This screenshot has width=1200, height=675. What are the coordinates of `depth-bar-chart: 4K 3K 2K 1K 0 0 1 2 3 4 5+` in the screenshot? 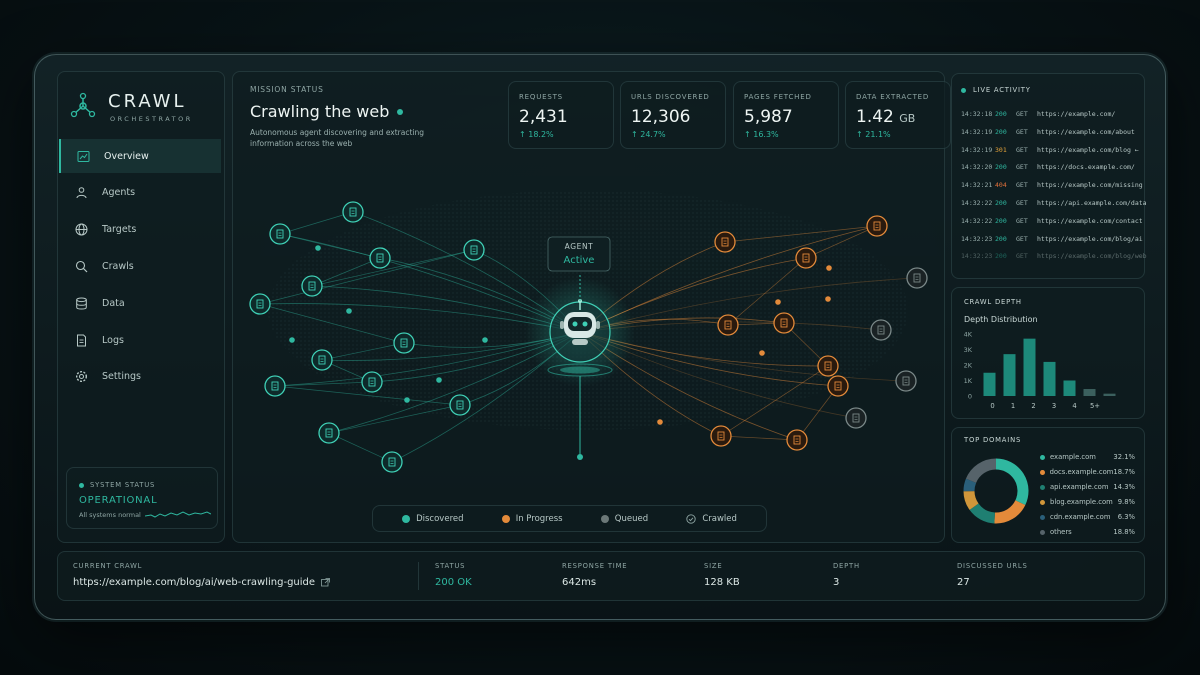 It's located at (1040, 370).